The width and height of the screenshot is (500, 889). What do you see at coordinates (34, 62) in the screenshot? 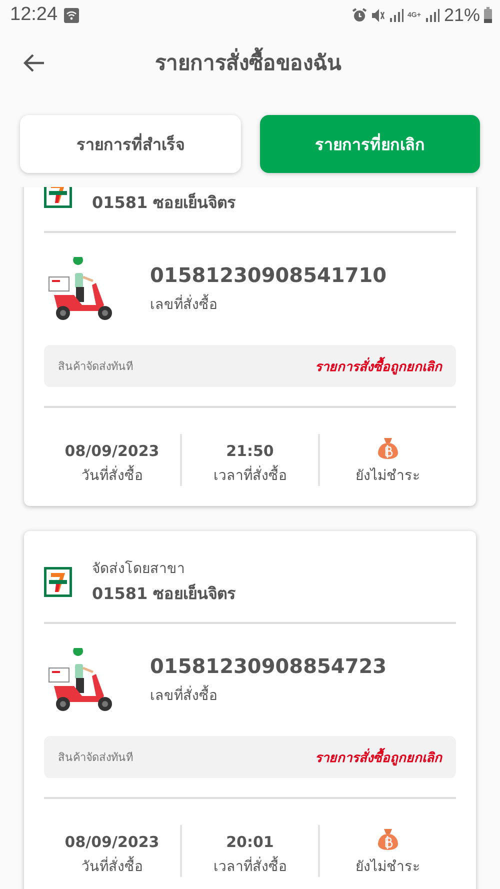
I see `back-arrow-icon` at bounding box center [34, 62].